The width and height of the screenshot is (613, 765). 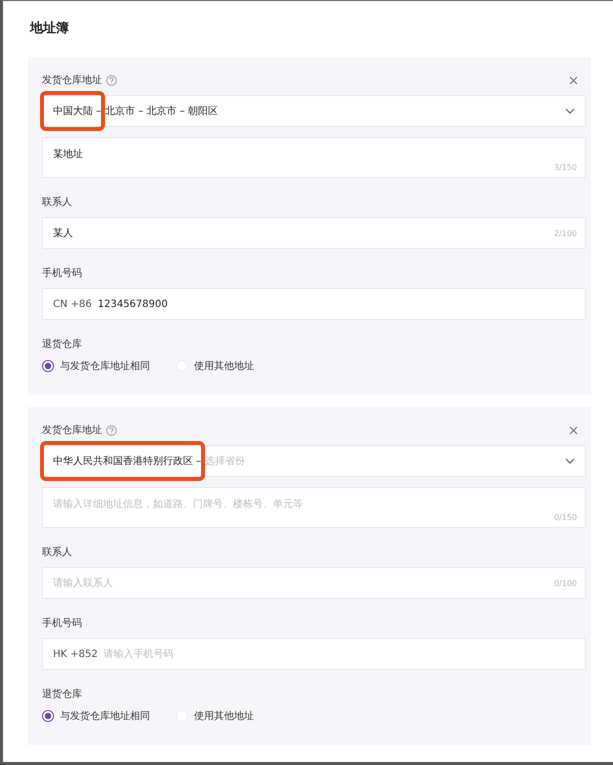 I want to click on character-counter: 0/150, so click(x=565, y=517).